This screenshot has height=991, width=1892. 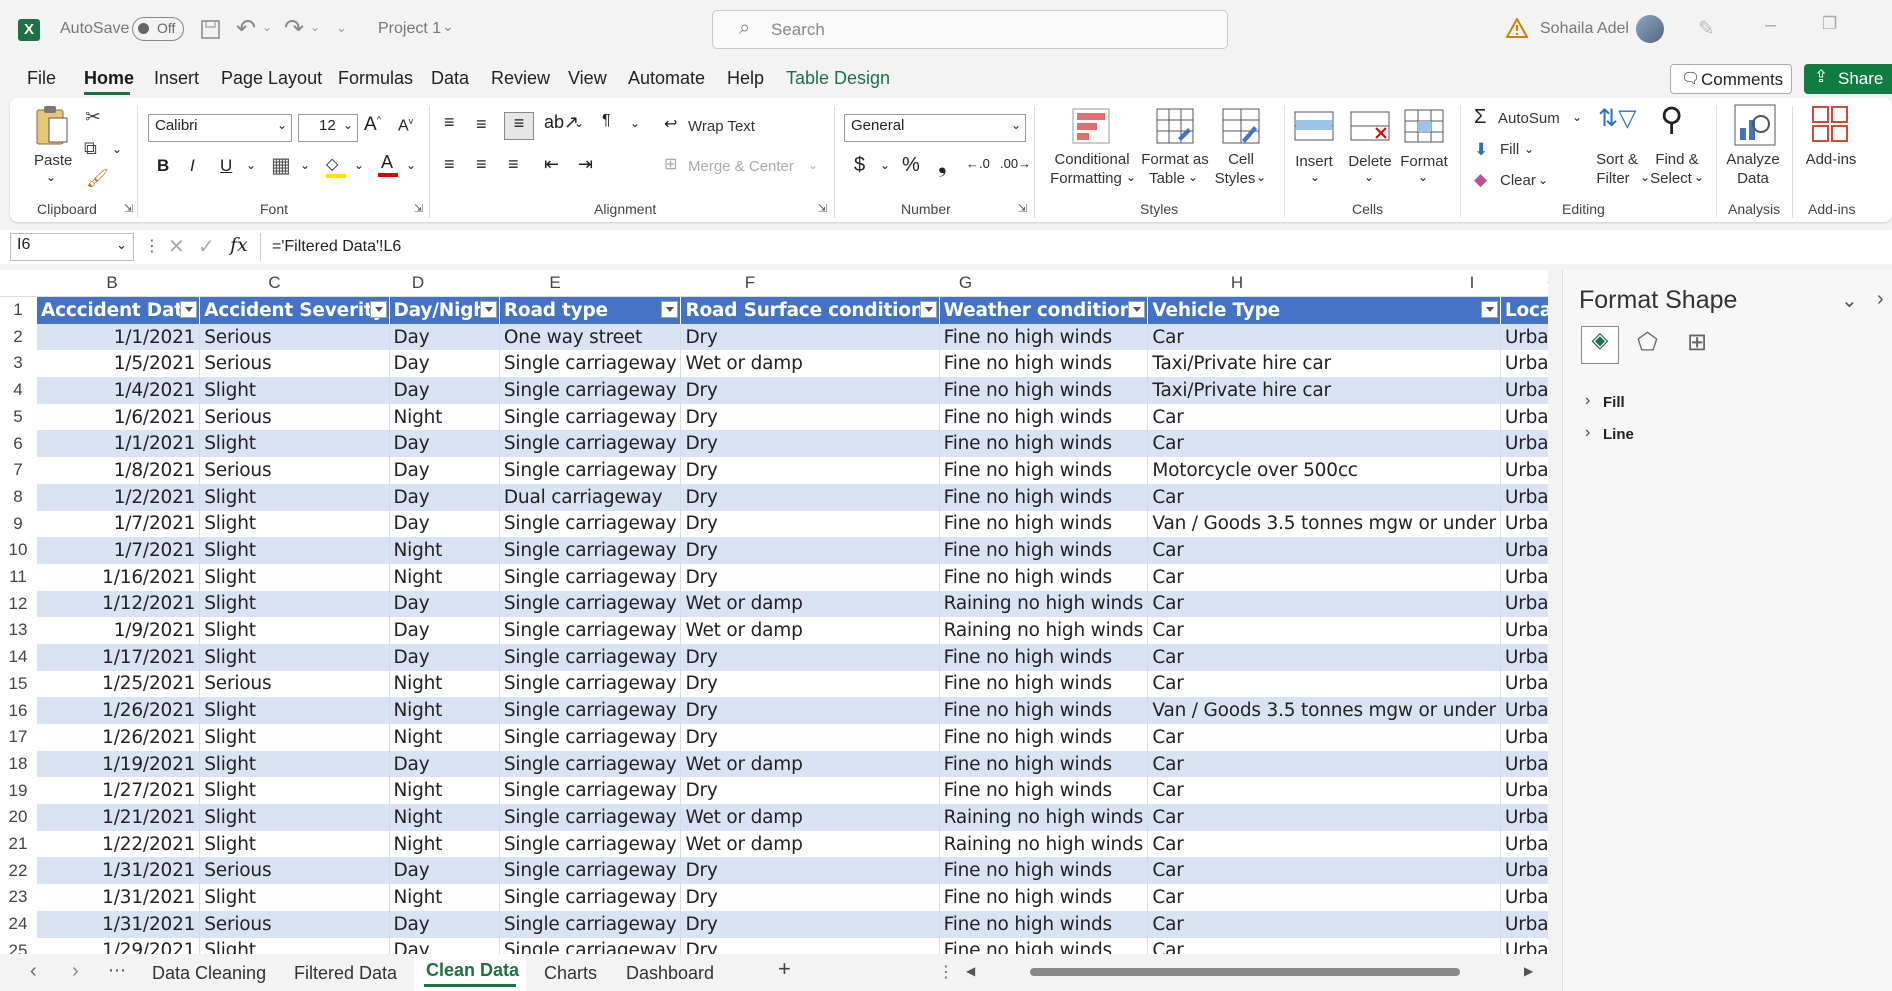 I want to click on merge-center-icon: ⊞, so click(x=670, y=164).